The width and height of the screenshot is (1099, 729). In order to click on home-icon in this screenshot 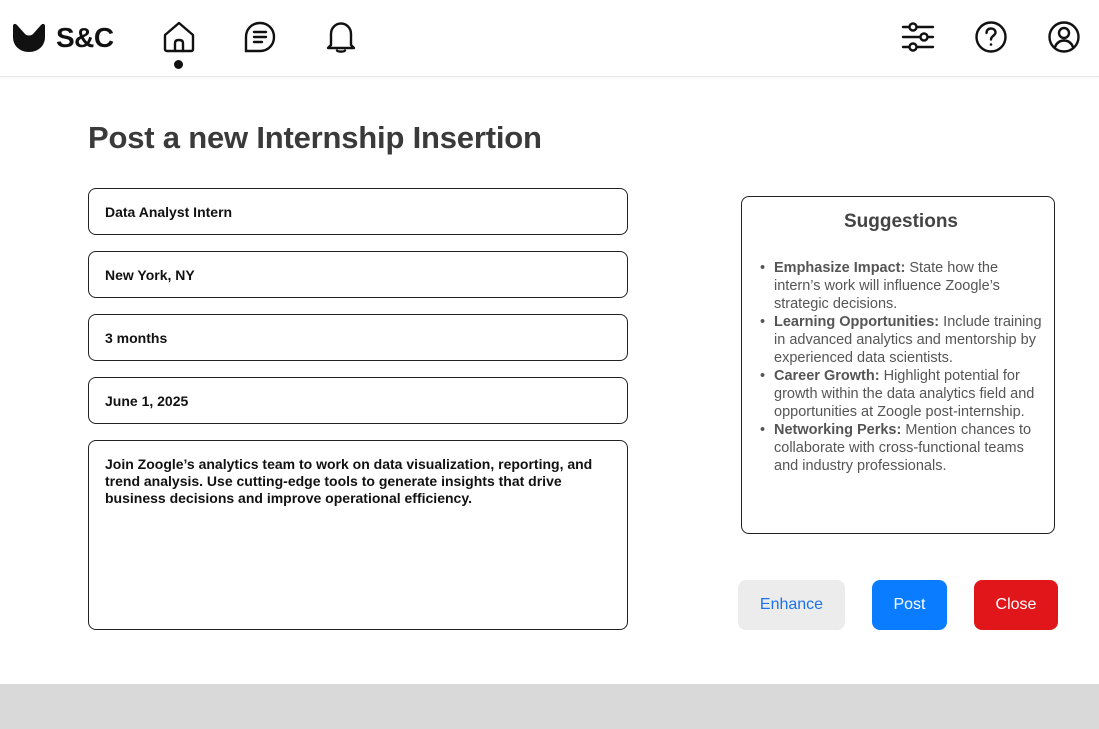, I will do `click(179, 37)`.